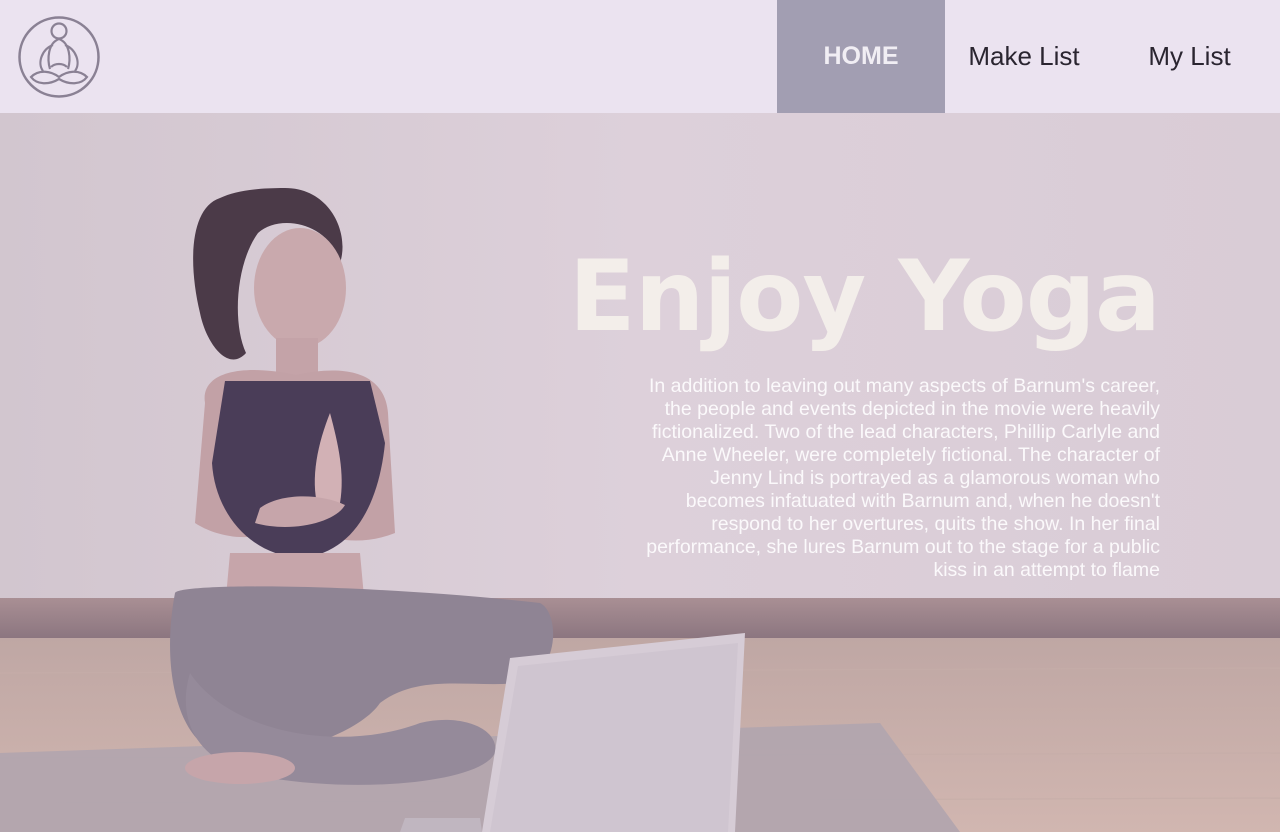 The height and width of the screenshot is (832, 1280). I want to click on hero-title: Enjoy Yoga, so click(864, 297).